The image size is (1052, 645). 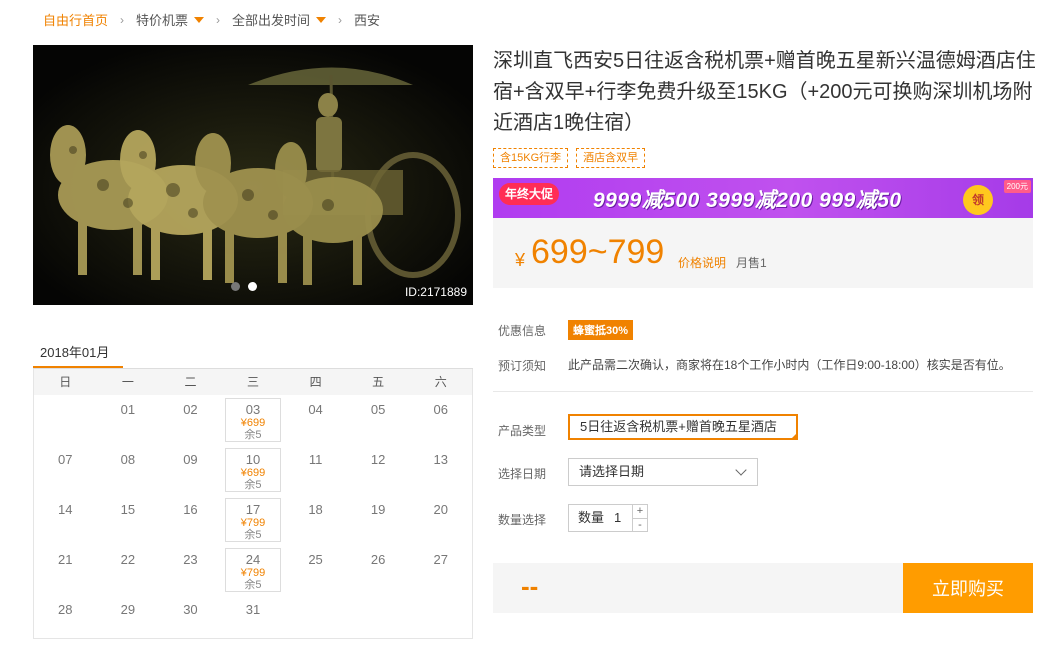 What do you see at coordinates (763, 588) in the screenshot?
I see `buy-bar: -- 立即购买` at bounding box center [763, 588].